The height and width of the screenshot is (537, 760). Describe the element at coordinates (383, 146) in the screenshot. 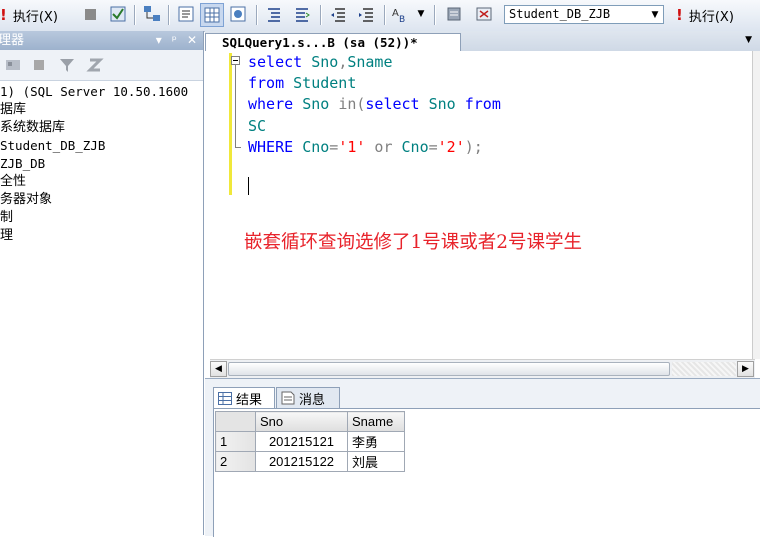

I see `code-token: or` at that location.